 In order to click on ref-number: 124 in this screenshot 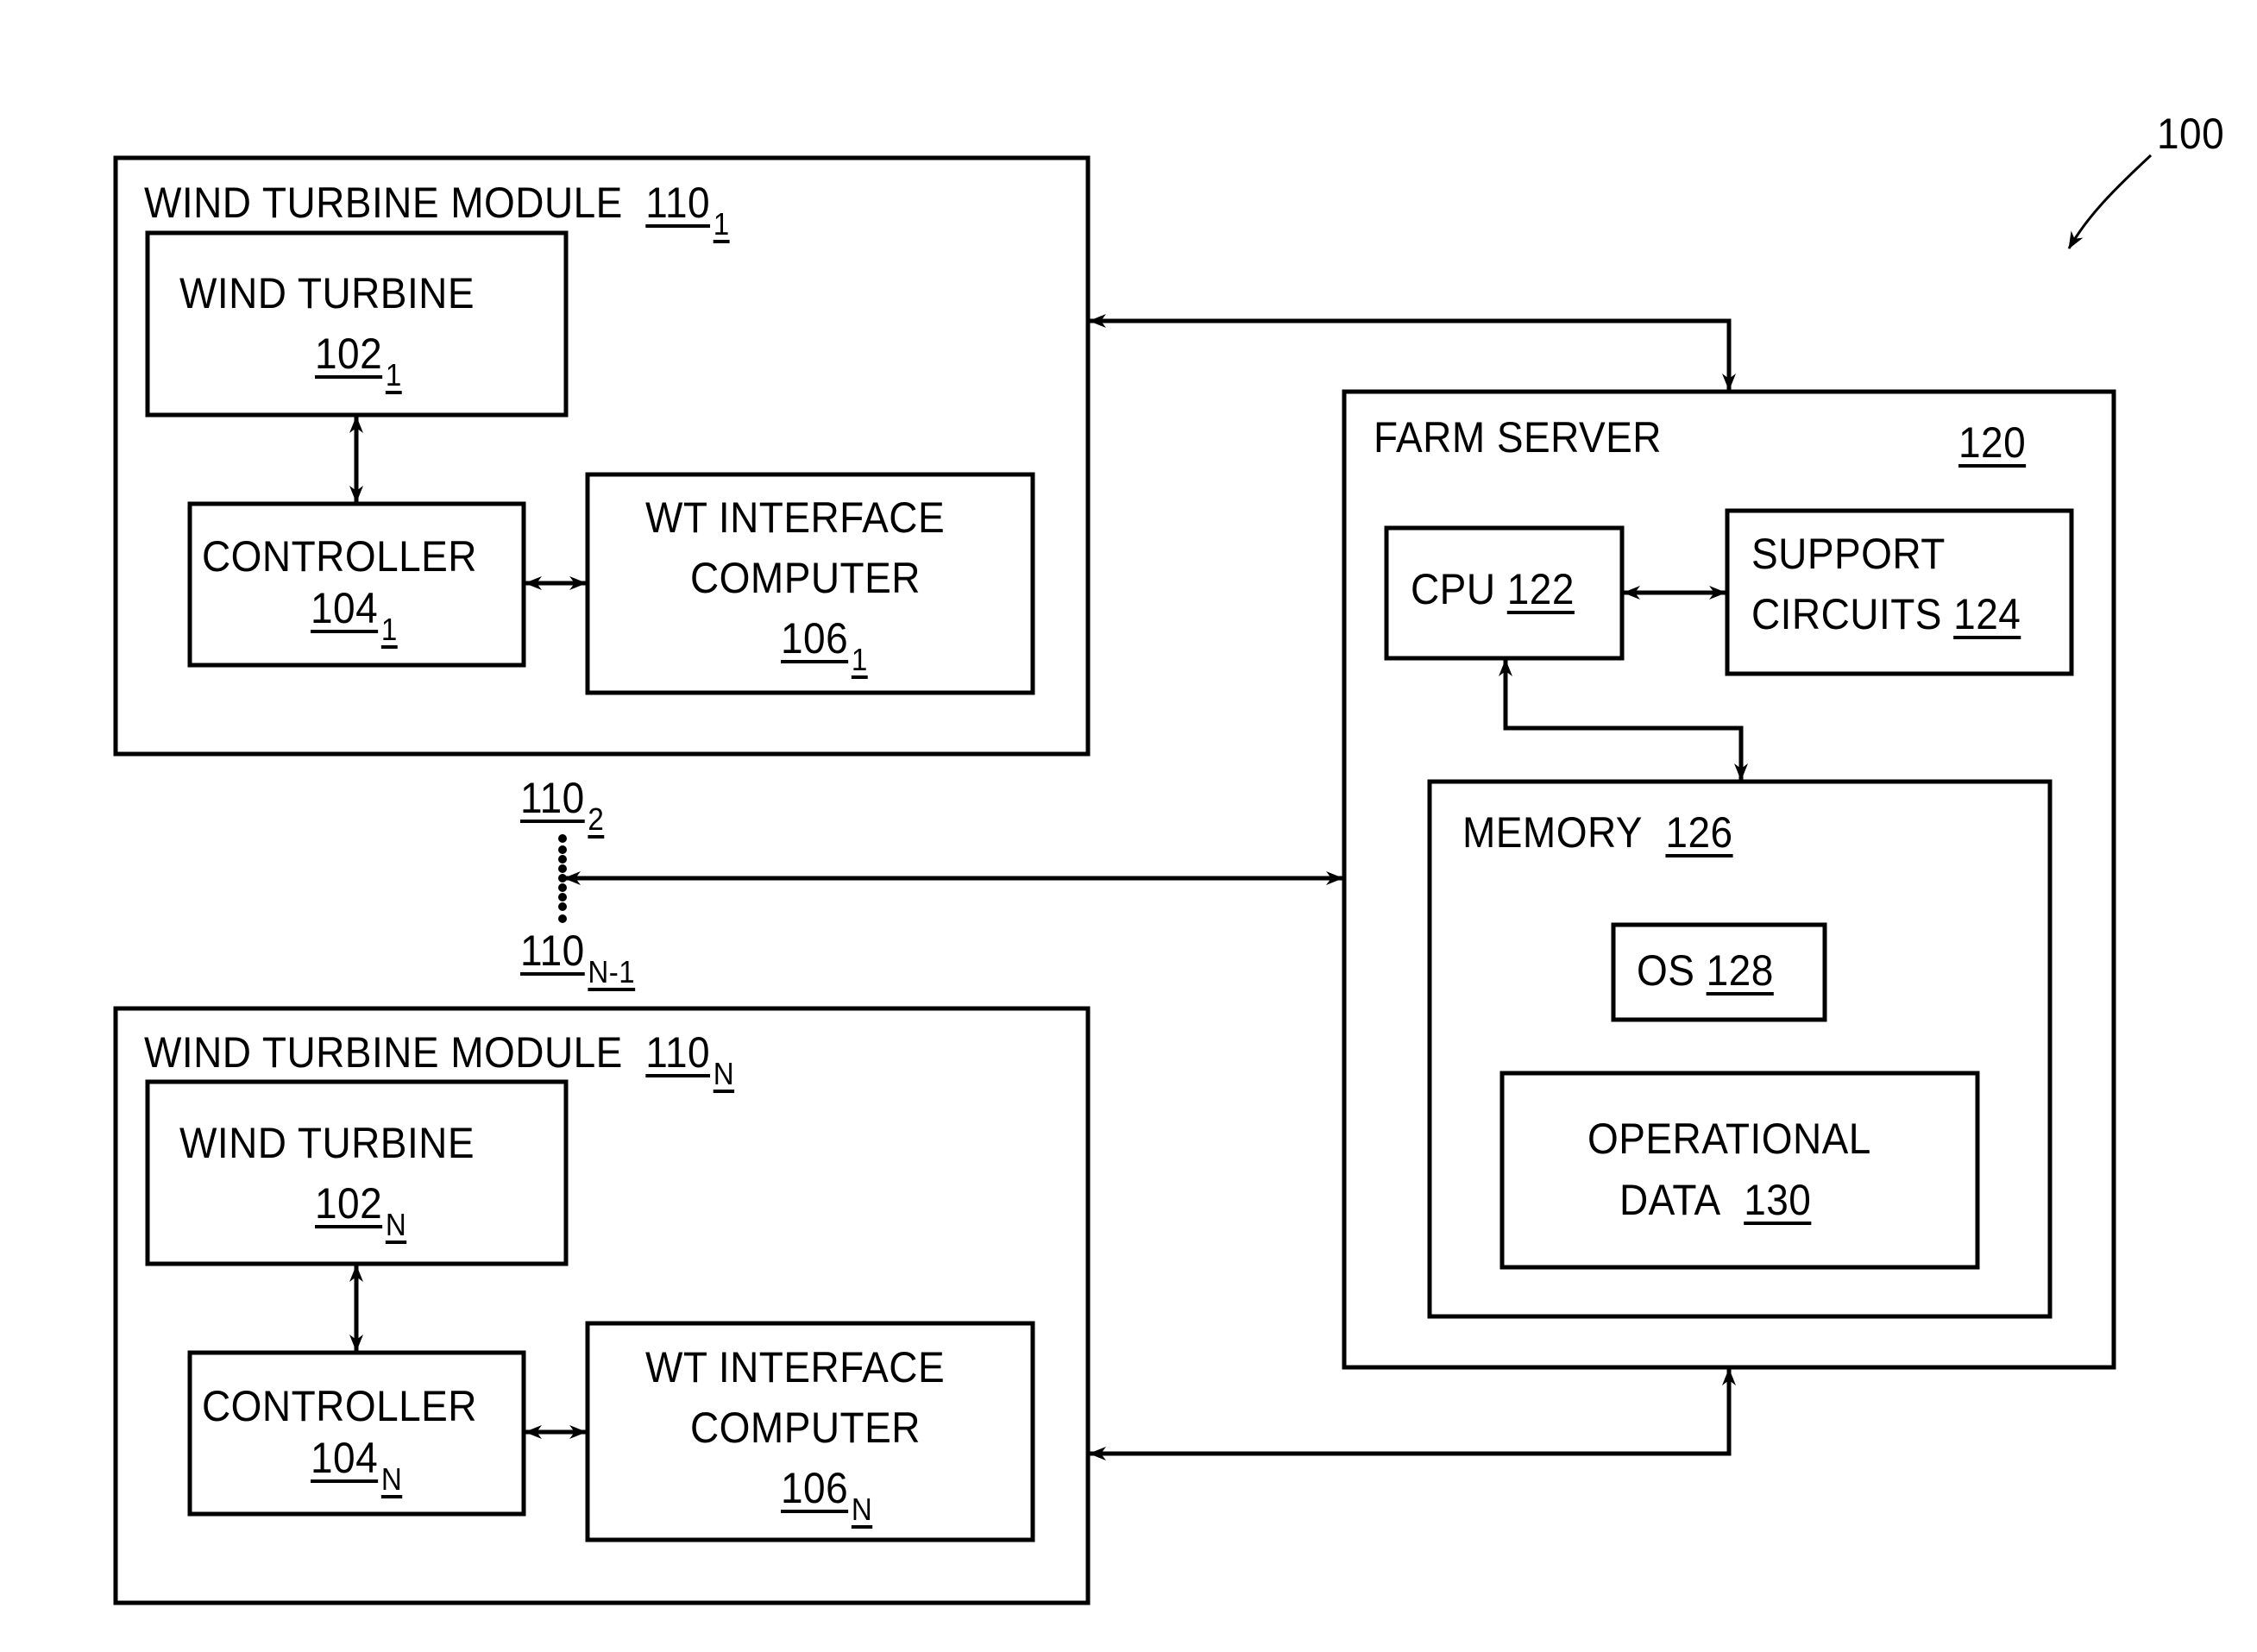, I will do `click(1987, 614)`.